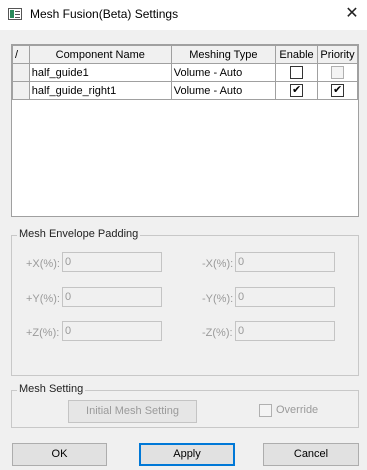  Describe the element at coordinates (100, 72) in the screenshot. I see `component-name-cell: half_guide1` at that location.